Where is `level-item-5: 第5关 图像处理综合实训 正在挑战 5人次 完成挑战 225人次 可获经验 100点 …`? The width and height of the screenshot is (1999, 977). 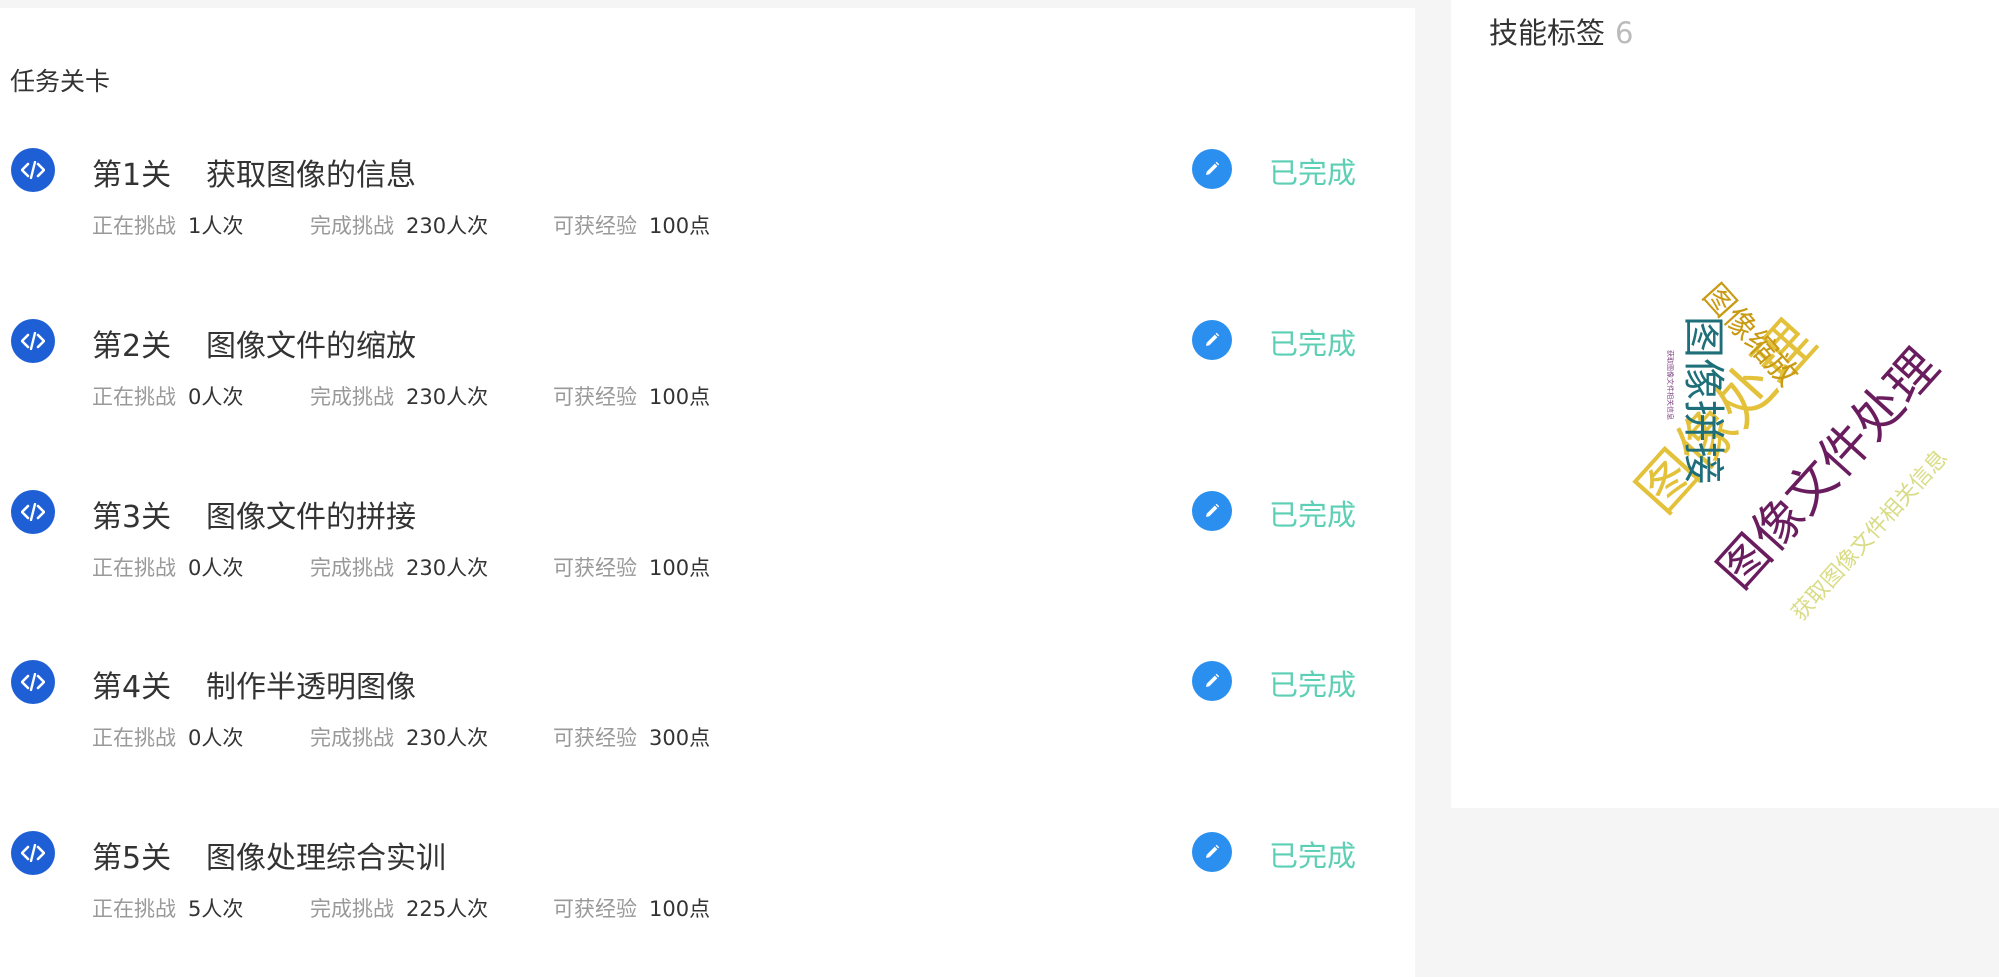 level-item-5: 第5关 图像处理综合实训 正在挑战 5人次 完成挑战 225人次 可获经验 100点 … is located at coordinates (707, 878).